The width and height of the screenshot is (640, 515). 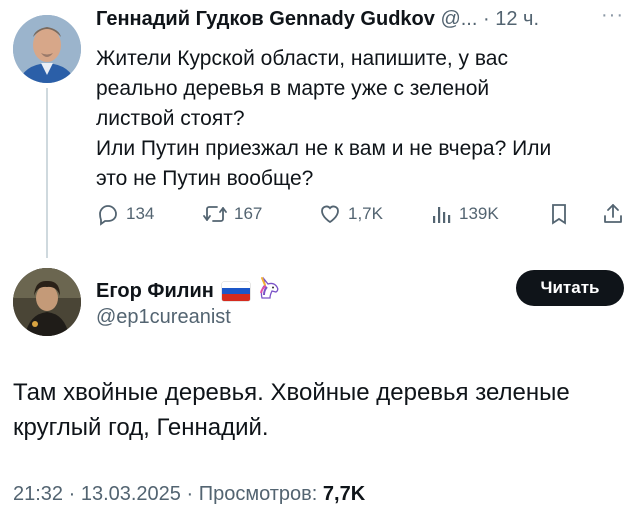 What do you see at coordinates (170, 118) in the screenshot?
I see `parent-text-line: листвой стоят?` at bounding box center [170, 118].